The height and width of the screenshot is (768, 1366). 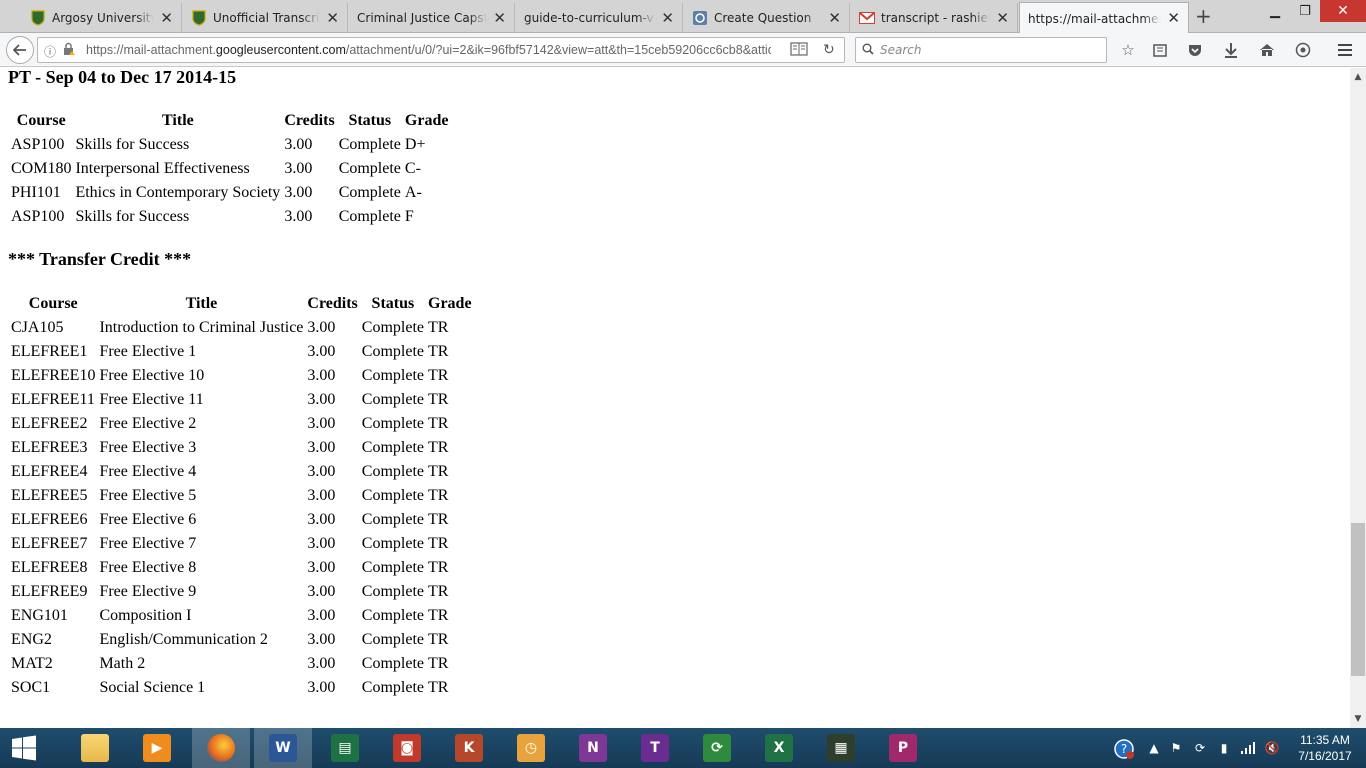 I want to click on info-icon: ⓘ, so click(x=50, y=51).